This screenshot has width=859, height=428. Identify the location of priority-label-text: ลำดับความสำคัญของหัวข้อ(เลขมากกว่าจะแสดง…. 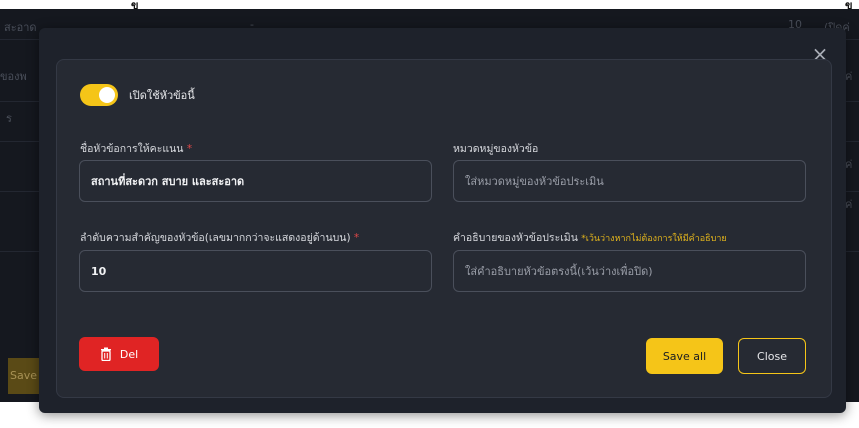
(215, 238).